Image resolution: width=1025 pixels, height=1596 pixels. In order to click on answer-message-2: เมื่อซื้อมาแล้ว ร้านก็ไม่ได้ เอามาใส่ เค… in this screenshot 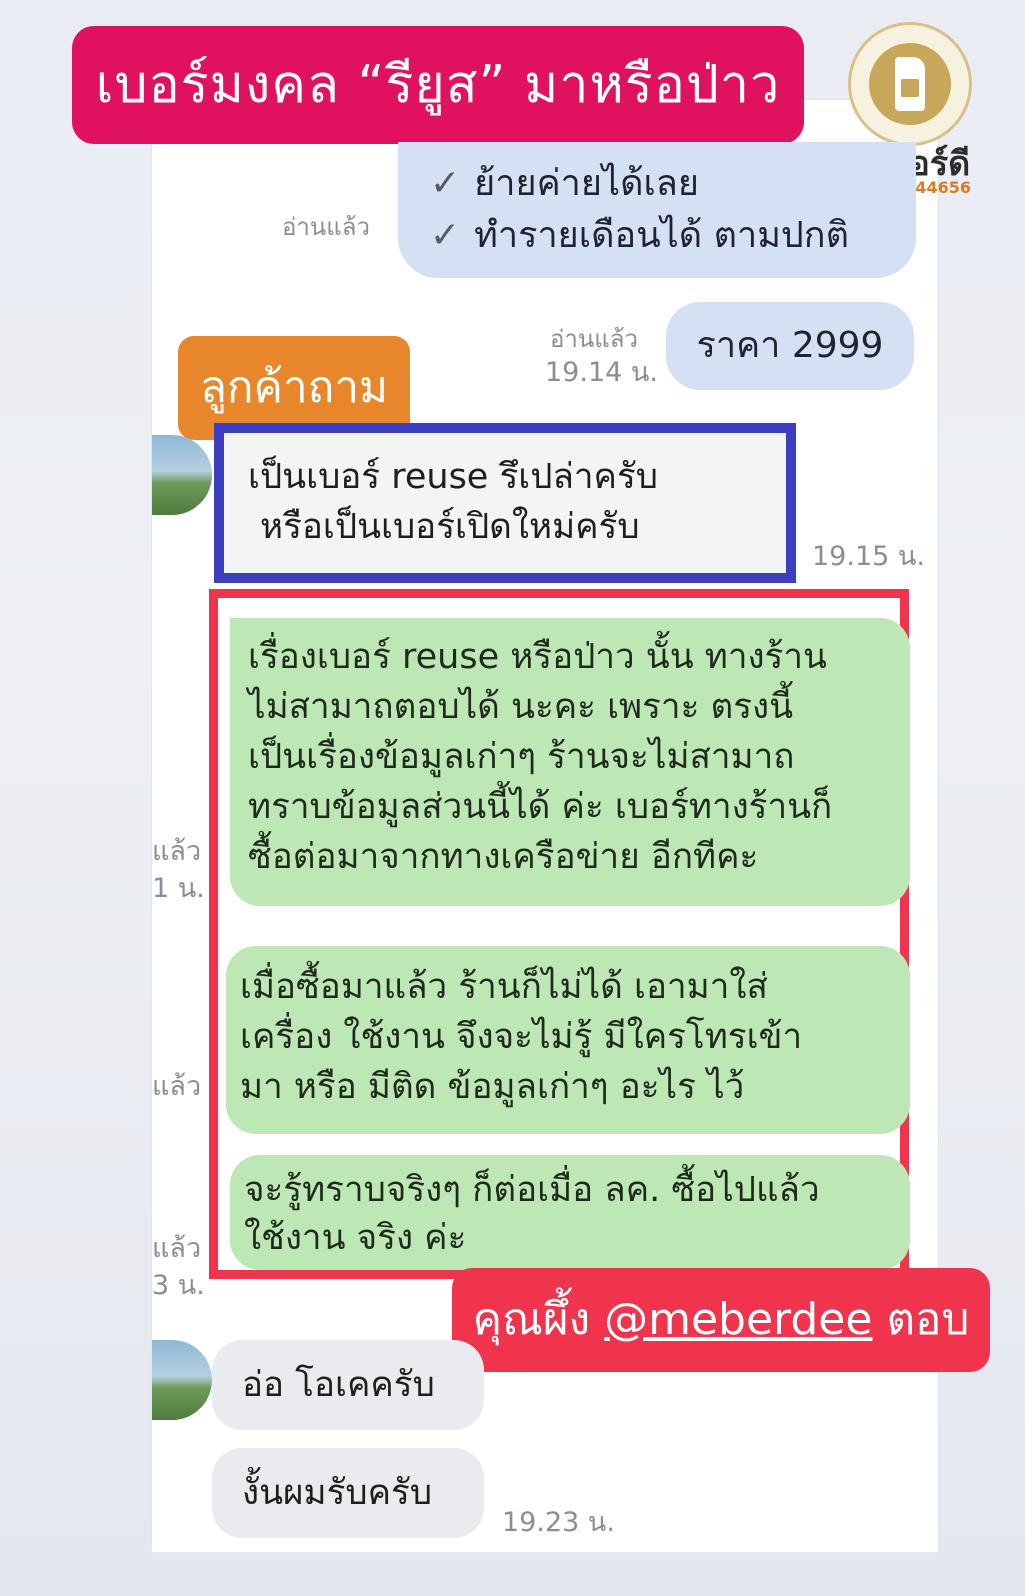, I will do `click(568, 1040)`.